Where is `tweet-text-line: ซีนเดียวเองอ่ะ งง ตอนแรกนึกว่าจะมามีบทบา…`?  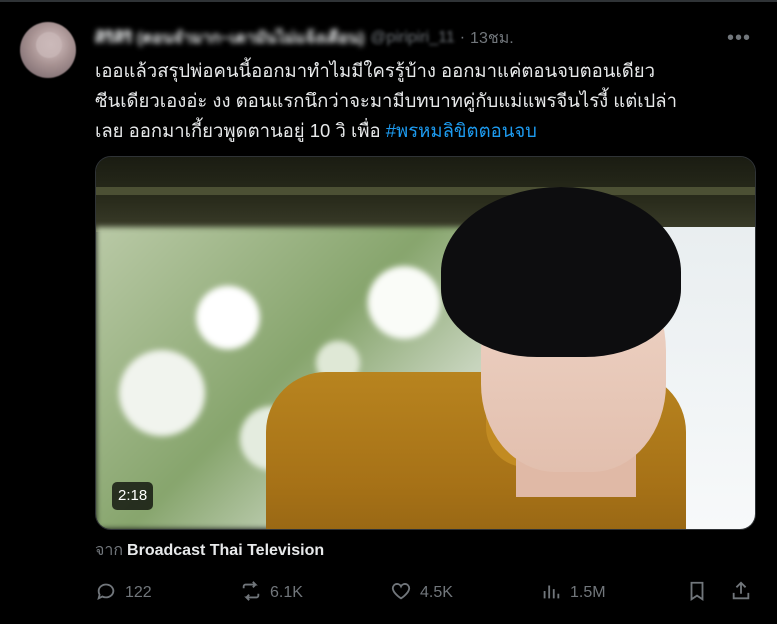
tweet-text-line: ซีนเดียวเองอ่ะ งง ตอนแรกนึกว่าจะมามีบทบา… is located at coordinates (386, 100).